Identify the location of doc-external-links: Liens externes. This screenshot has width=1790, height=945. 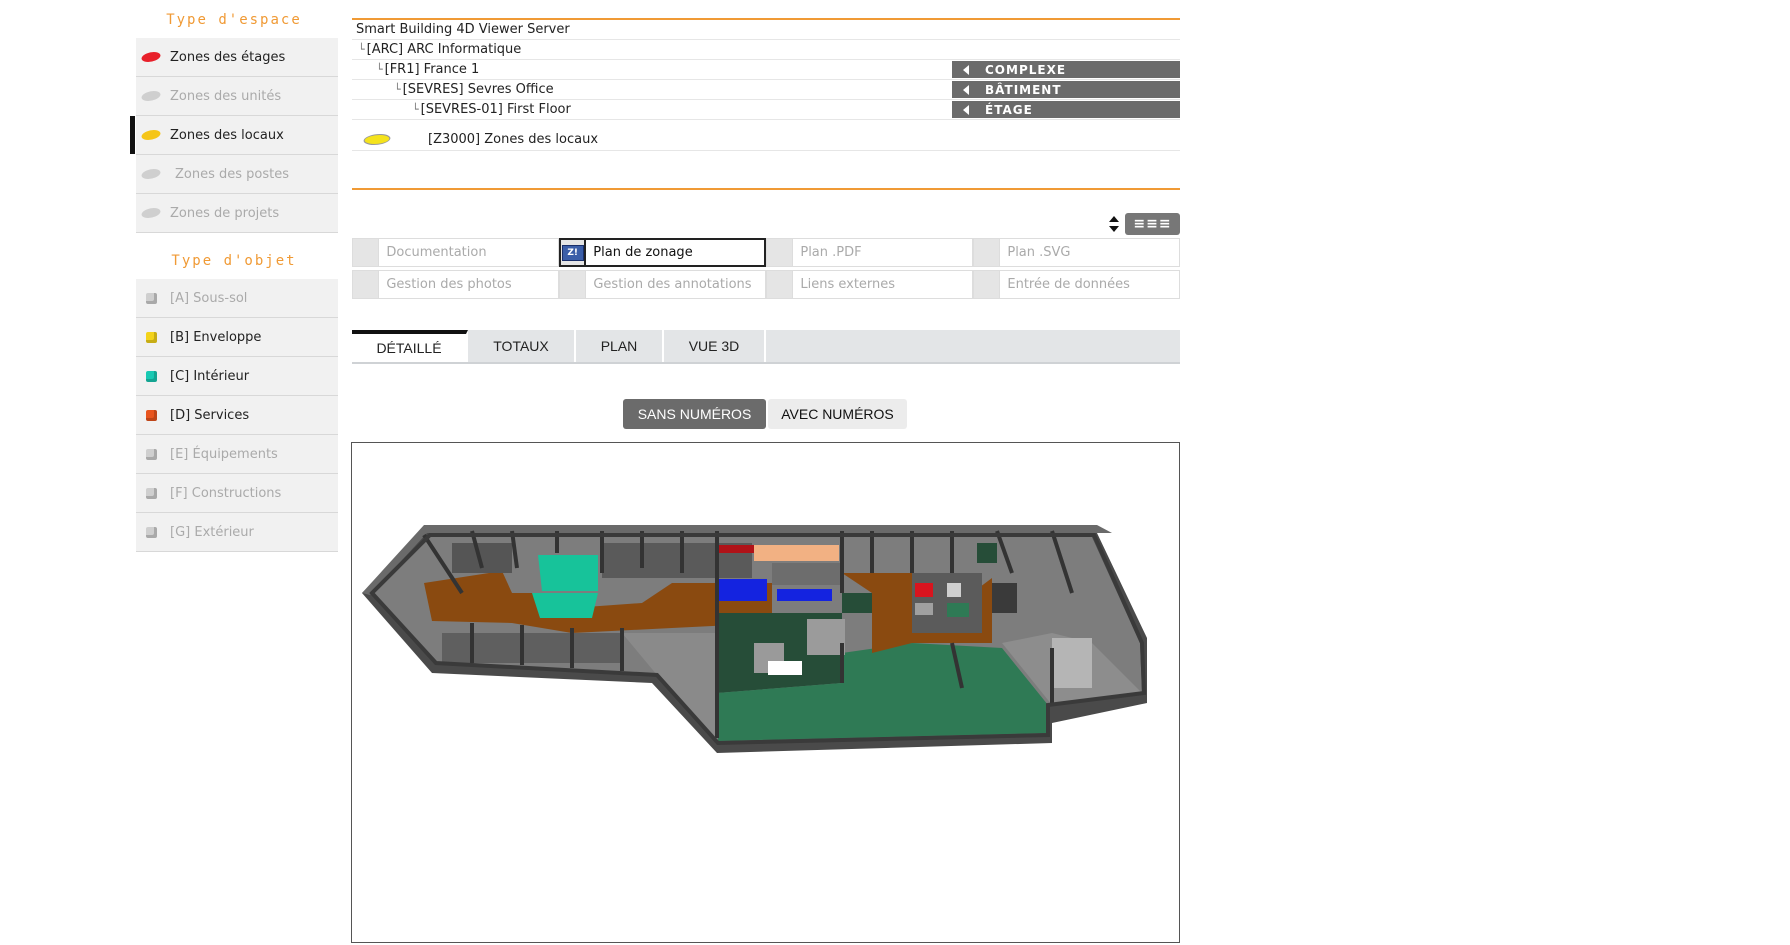
(869, 284).